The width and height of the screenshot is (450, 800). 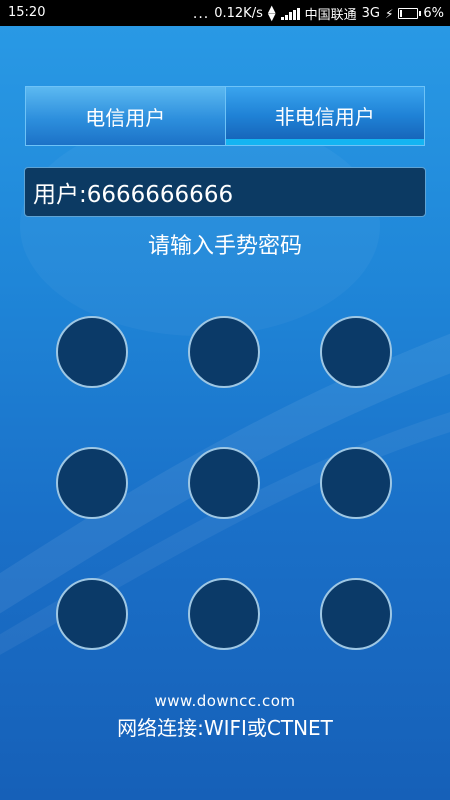 What do you see at coordinates (225, 728) in the screenshot?
I see `network-connection-text: 网络连接:WIFI或CTNET` at bounding box center [225, 728].